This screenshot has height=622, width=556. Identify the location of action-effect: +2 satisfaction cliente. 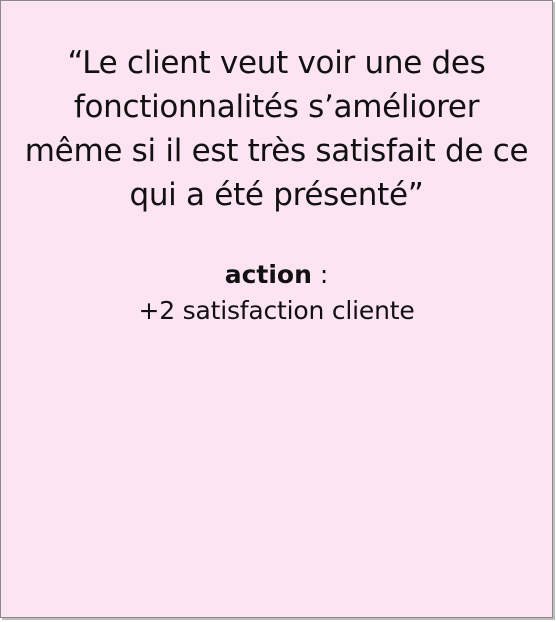
(276, 310).